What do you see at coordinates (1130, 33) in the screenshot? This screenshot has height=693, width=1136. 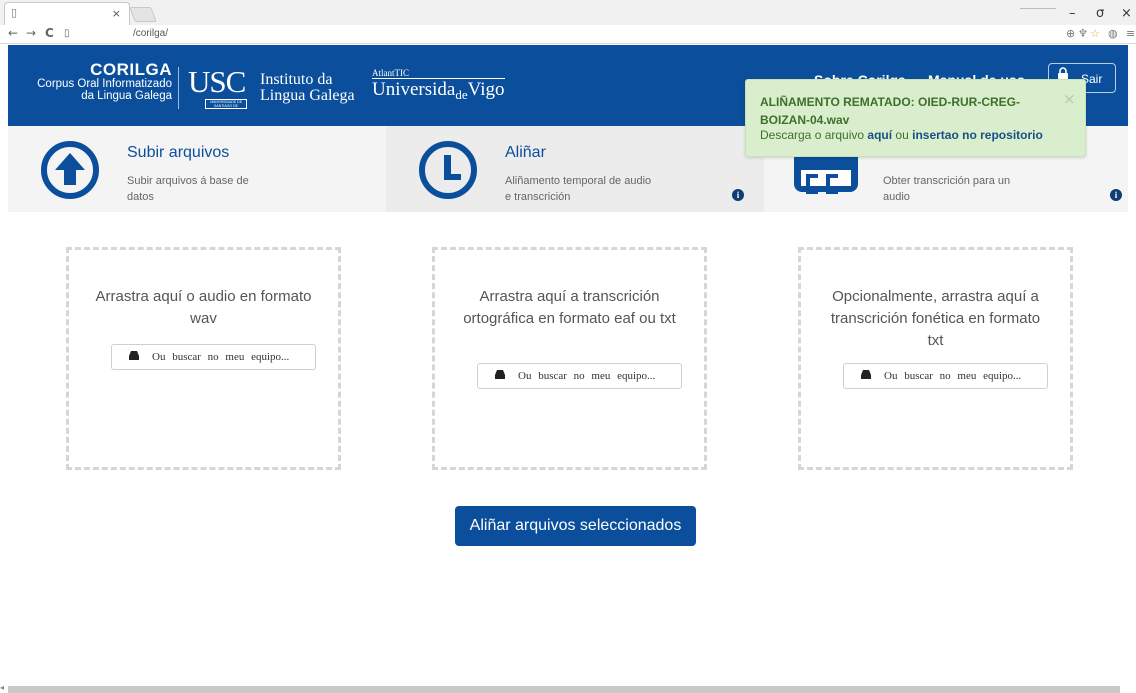 I see `menu-icon: ≡` at bounding box center [1130, 33].